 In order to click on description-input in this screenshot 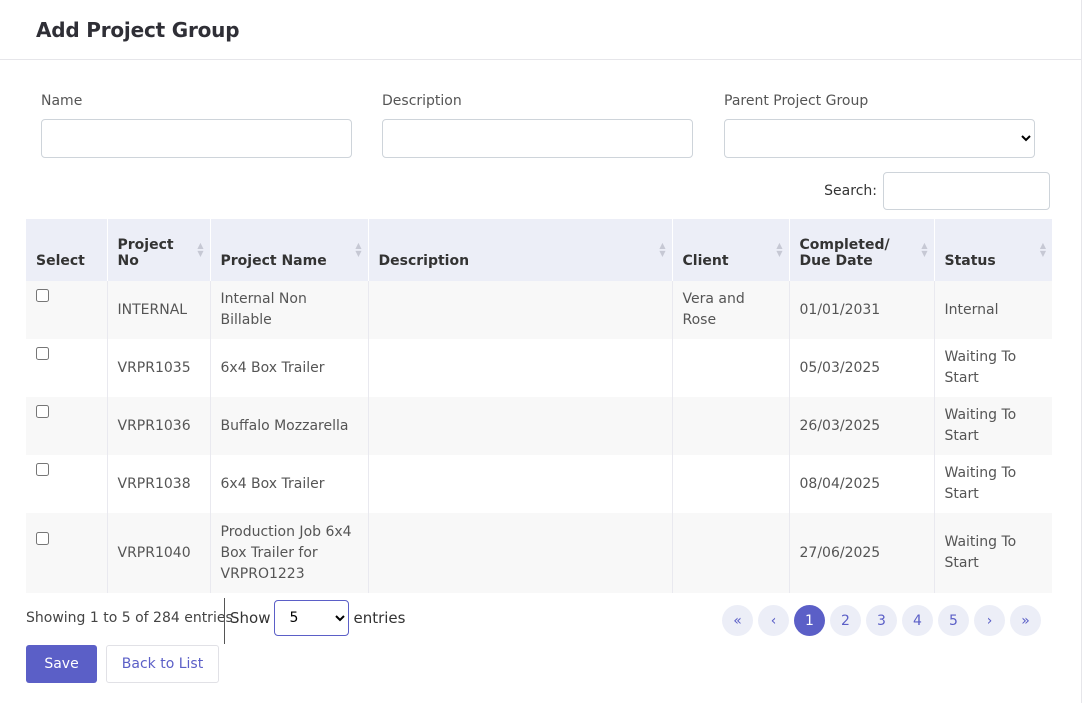, I will do `click(537, 138)`.